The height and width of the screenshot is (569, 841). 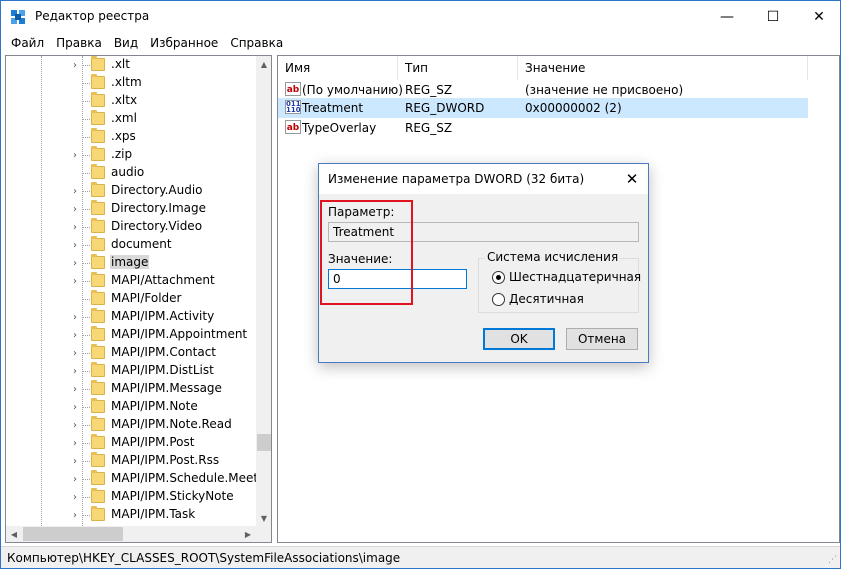 What do you see at coordinates (727, 16) in the screenshot?
I see `minimize-button: —` at bounding box center [727, 16].